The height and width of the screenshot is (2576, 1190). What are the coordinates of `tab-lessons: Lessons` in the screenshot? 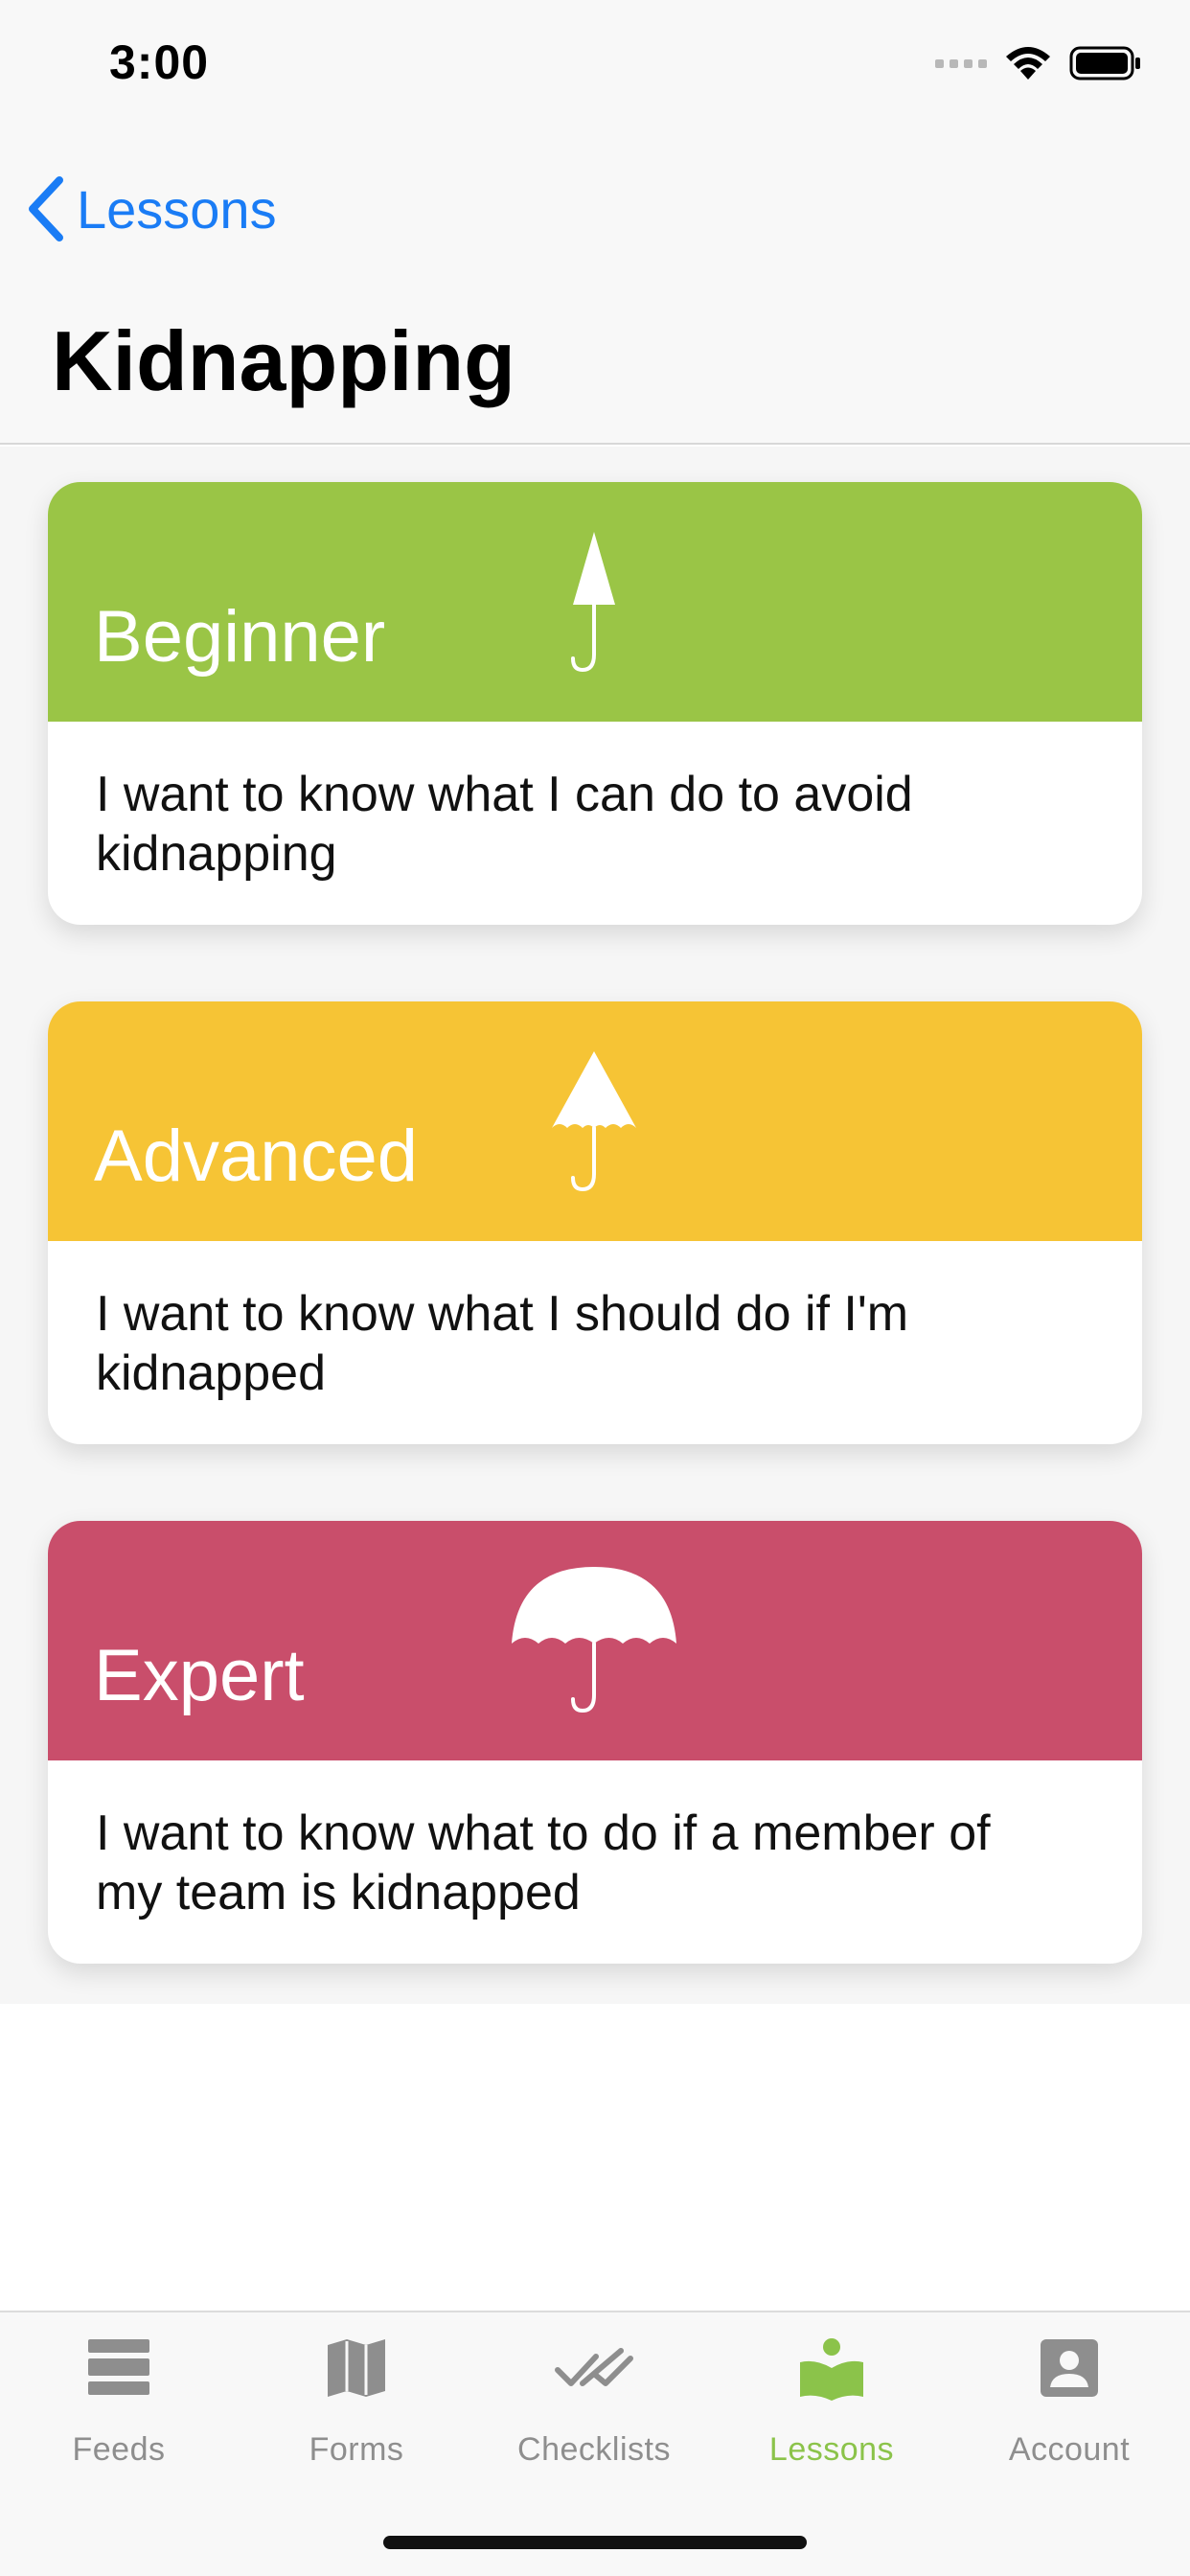 It's located at (832, 2408).